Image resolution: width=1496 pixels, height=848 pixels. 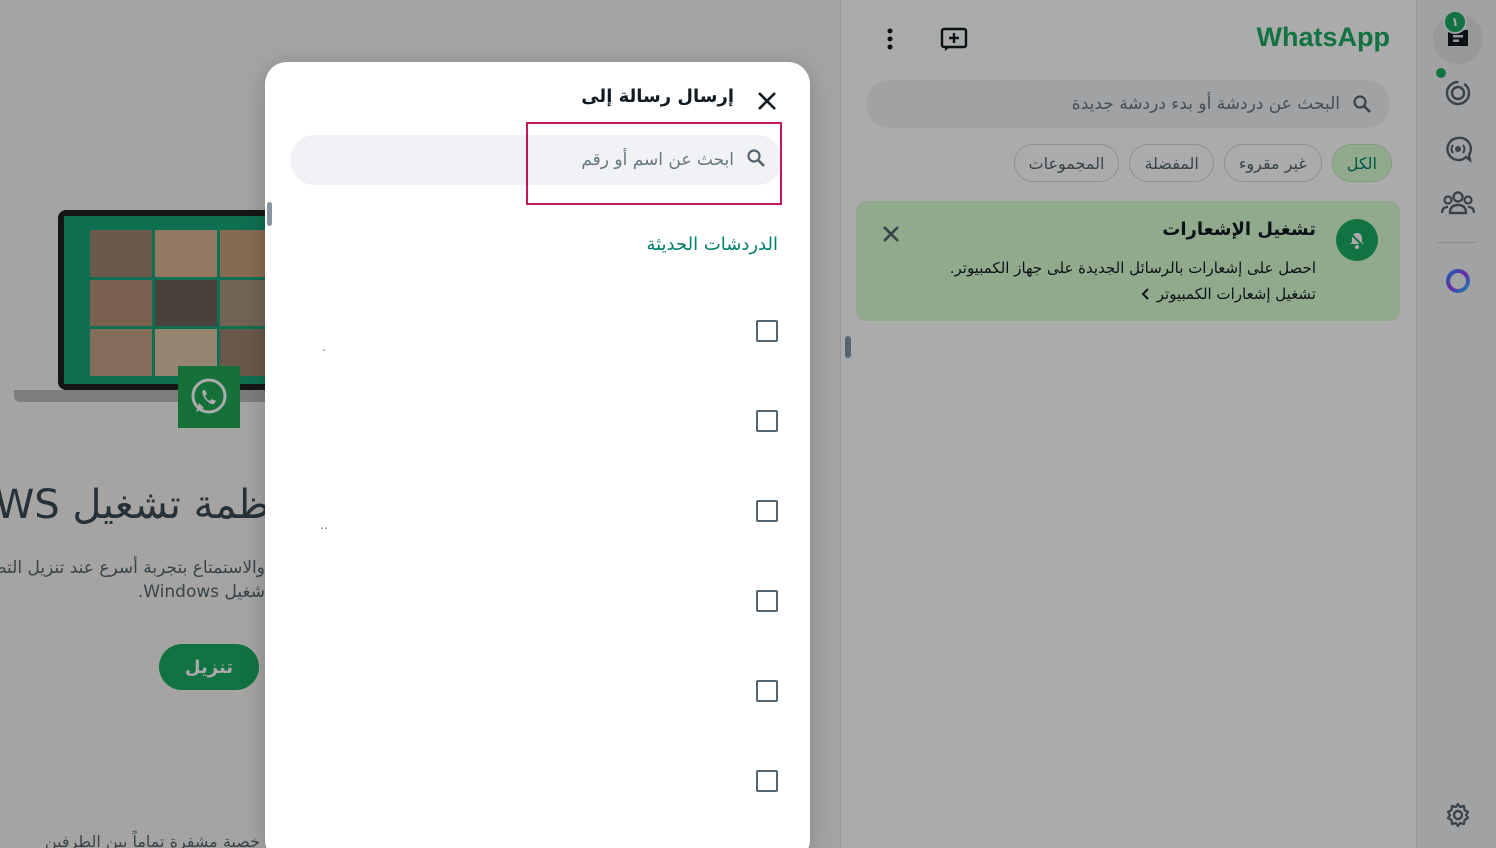 What do you see at coordinates (538, 545) in the screenshot?
I see `recent-chat-row: ..` at bounding box center [538, 545].